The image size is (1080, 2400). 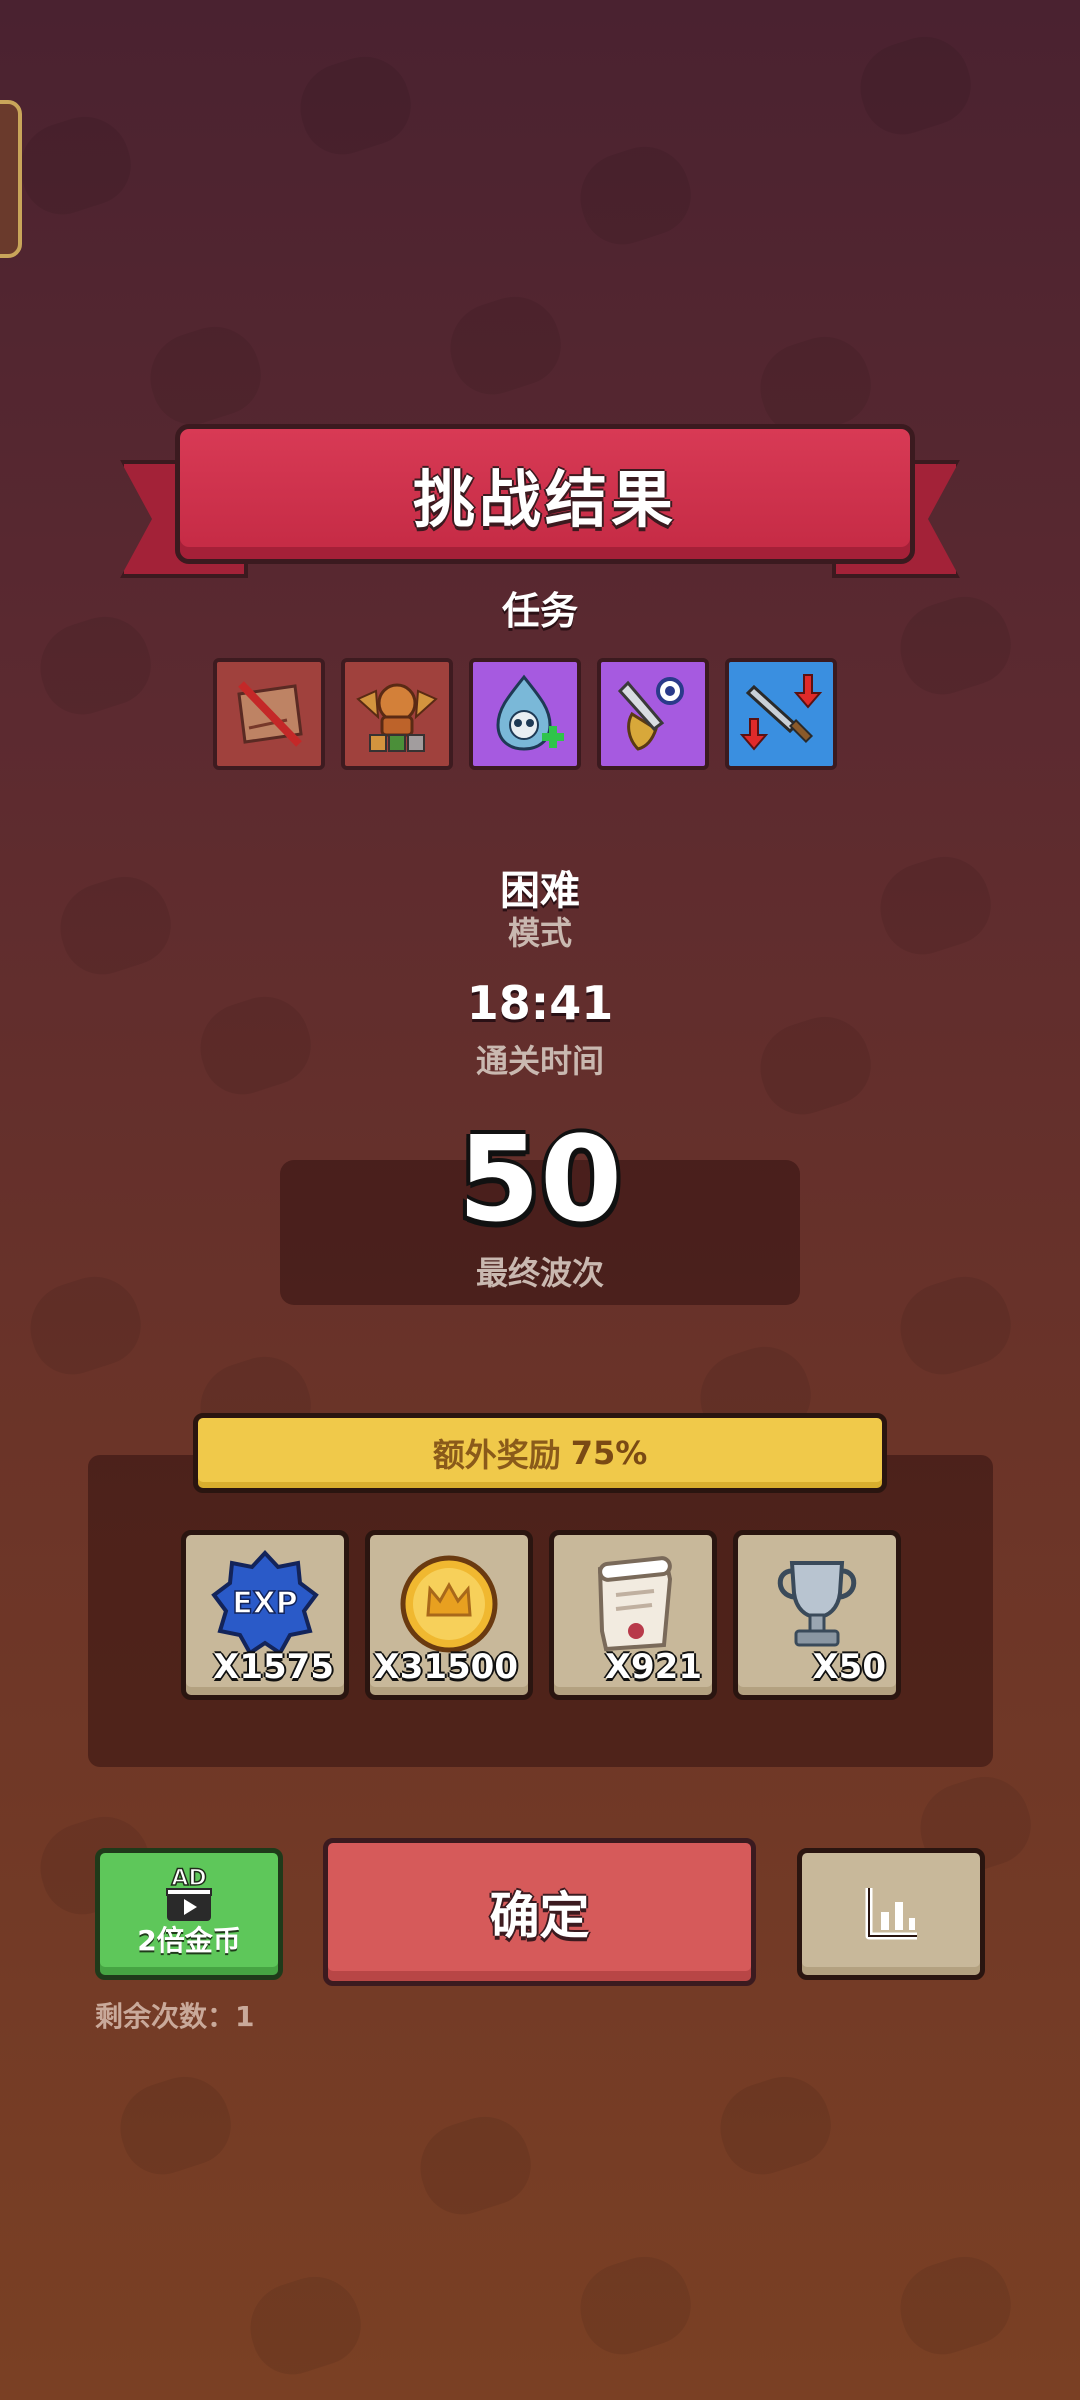 I want to click on task-winged-helmet, so click(x=397, y=714).